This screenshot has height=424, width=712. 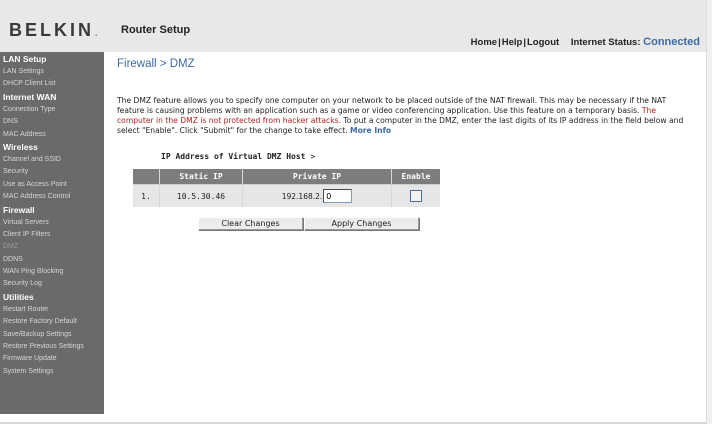 I want to click on dmz-host-label-text: IP Address of Virtual DMZ Host, so click(x=233, y=156).